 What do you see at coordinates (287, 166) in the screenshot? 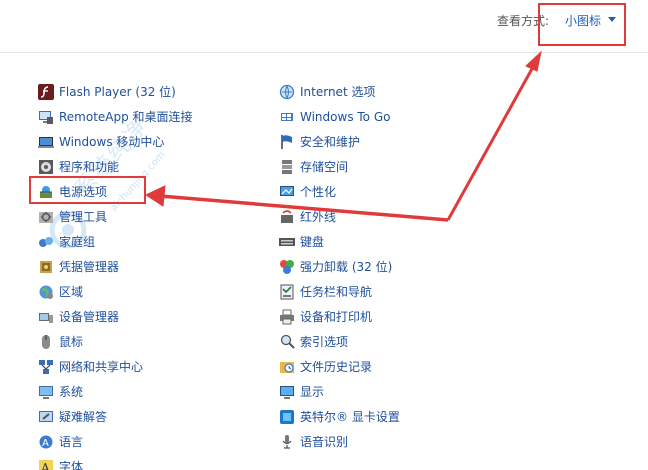
I see `storage-icon` at bounding box center [287, 166].